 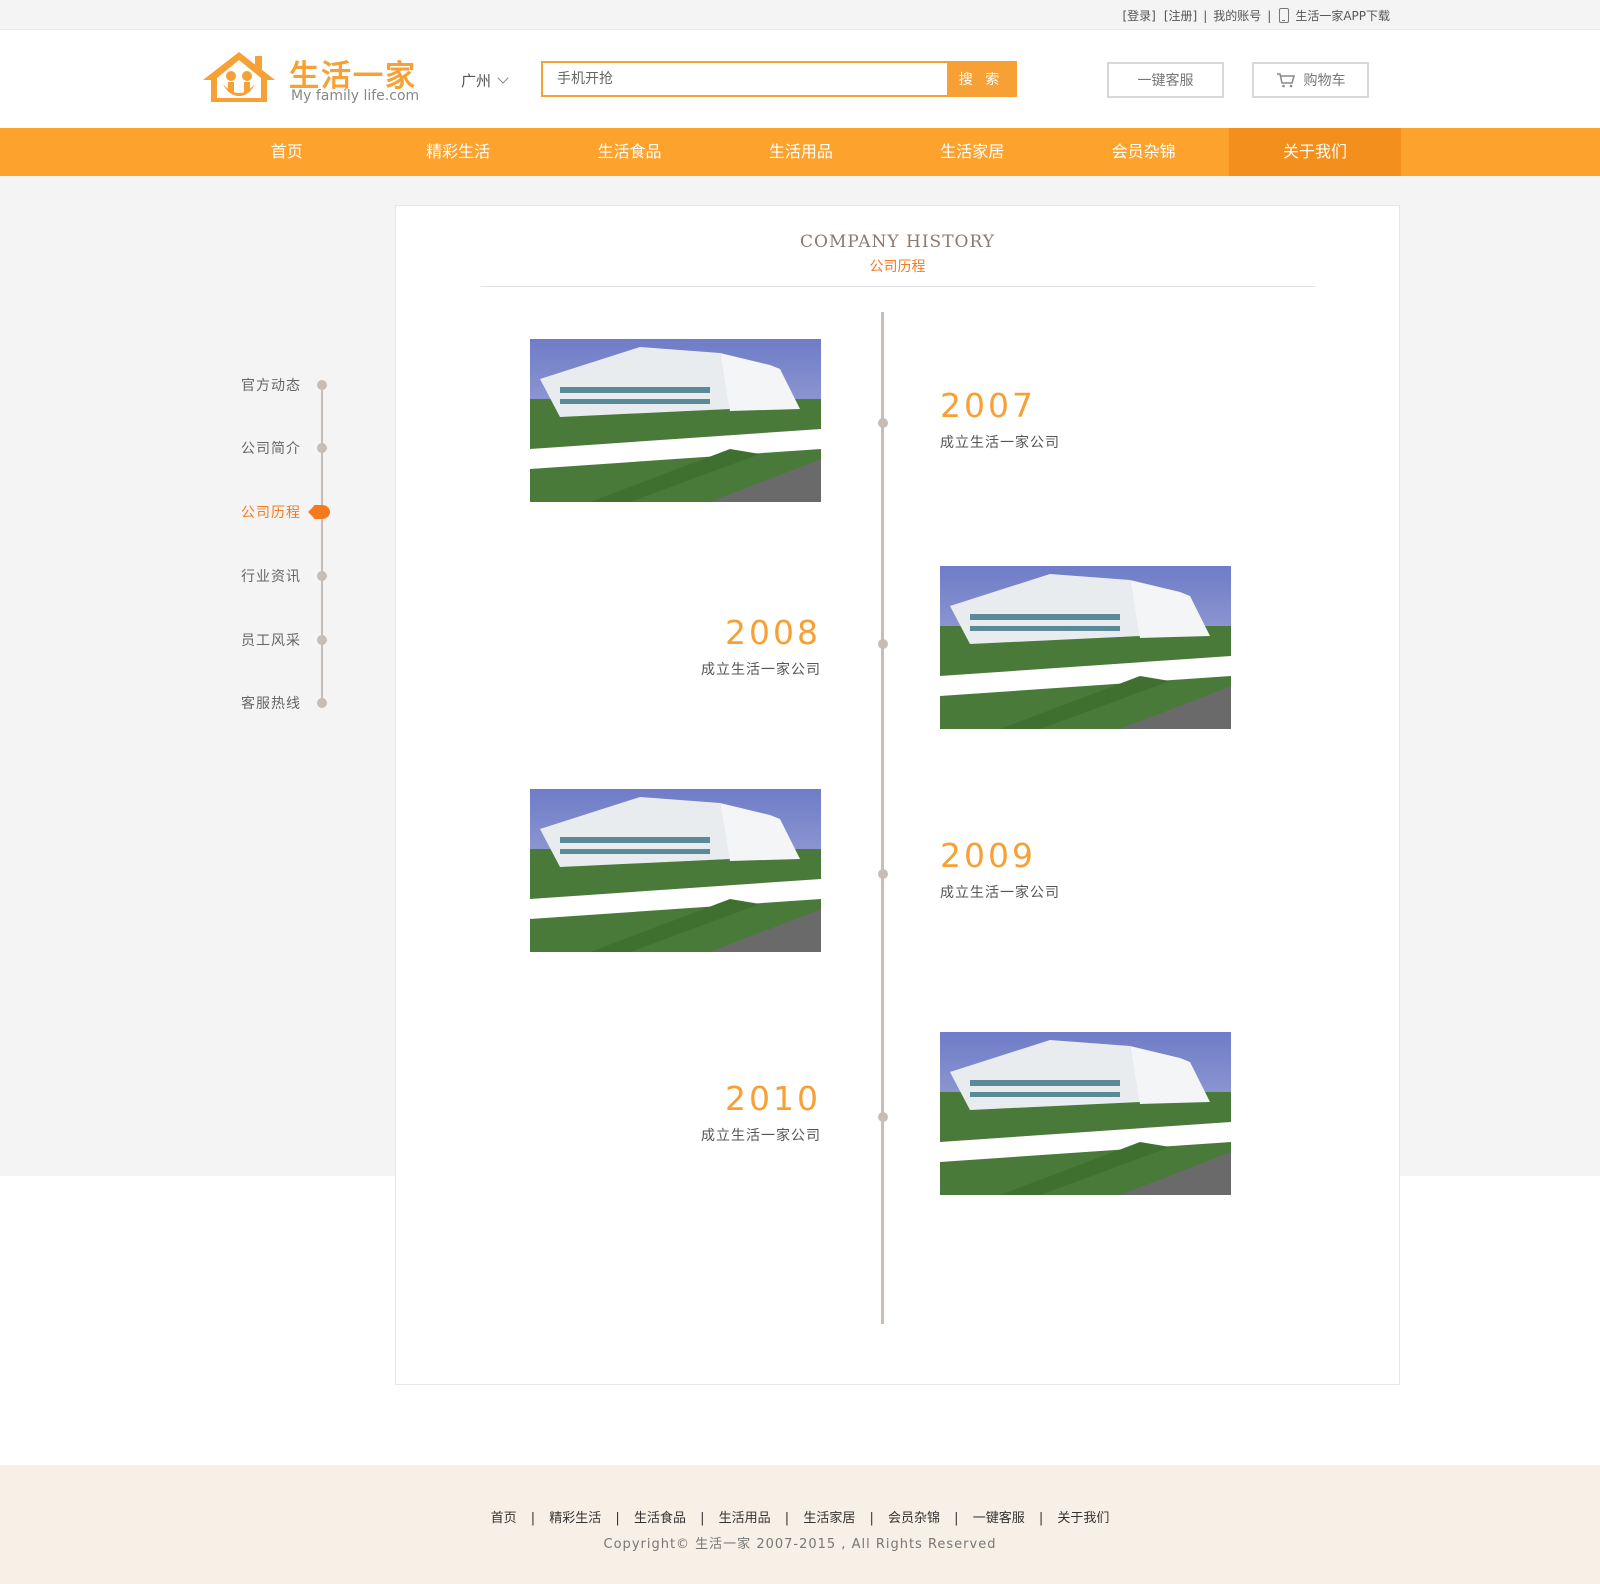 I want to click on phone-icon, so click(x=1284, y=15).